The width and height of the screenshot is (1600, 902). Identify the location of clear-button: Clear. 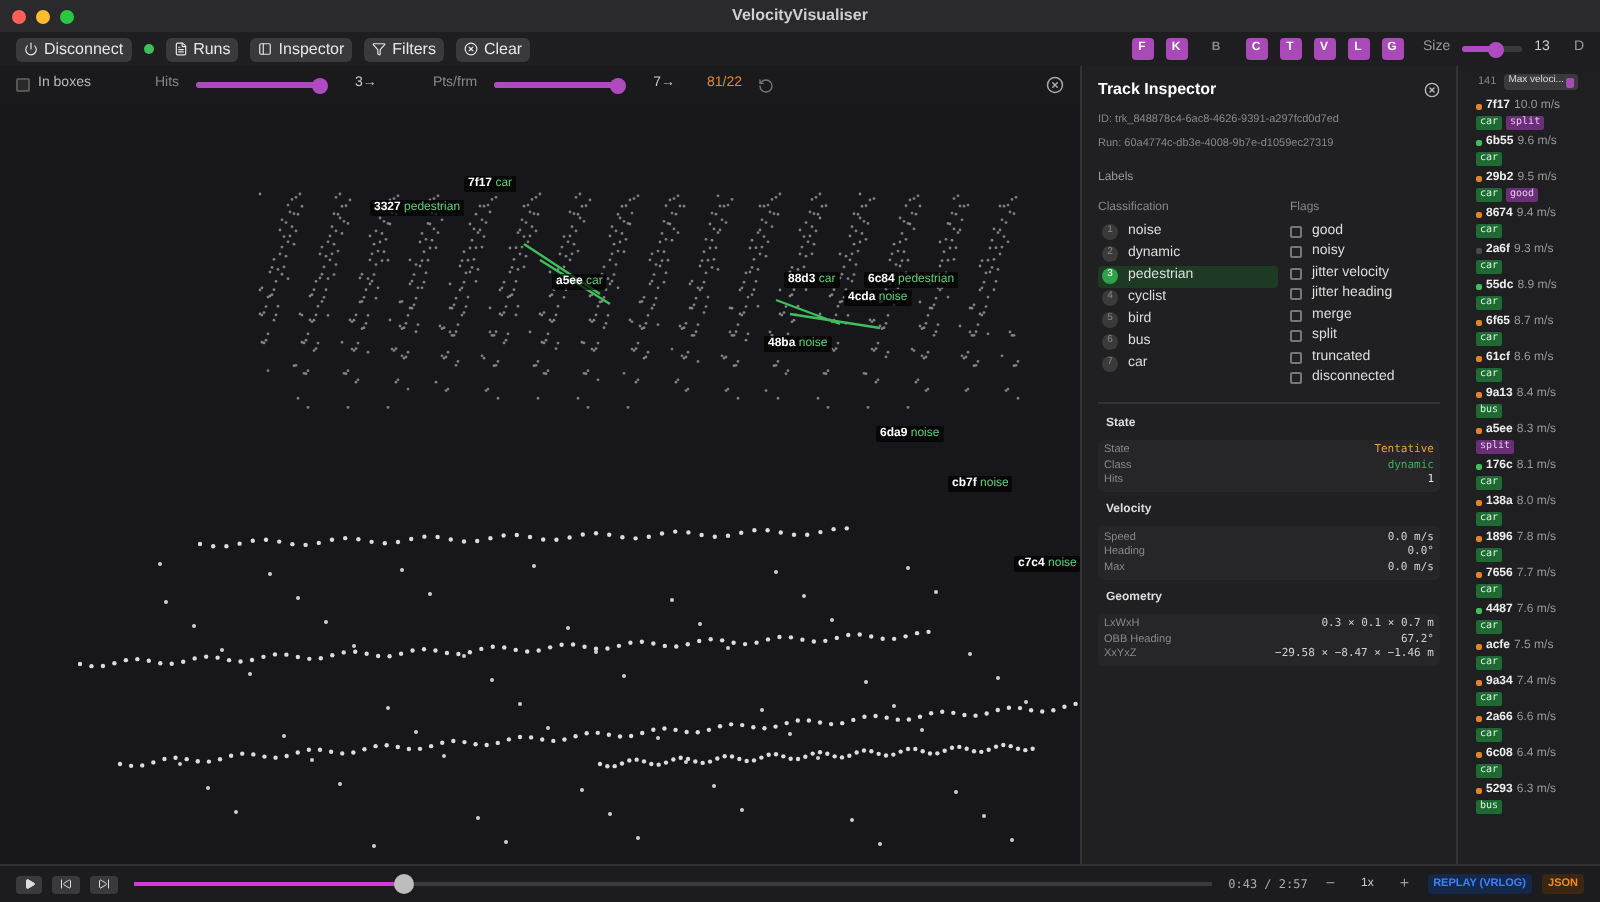
(493, 49).